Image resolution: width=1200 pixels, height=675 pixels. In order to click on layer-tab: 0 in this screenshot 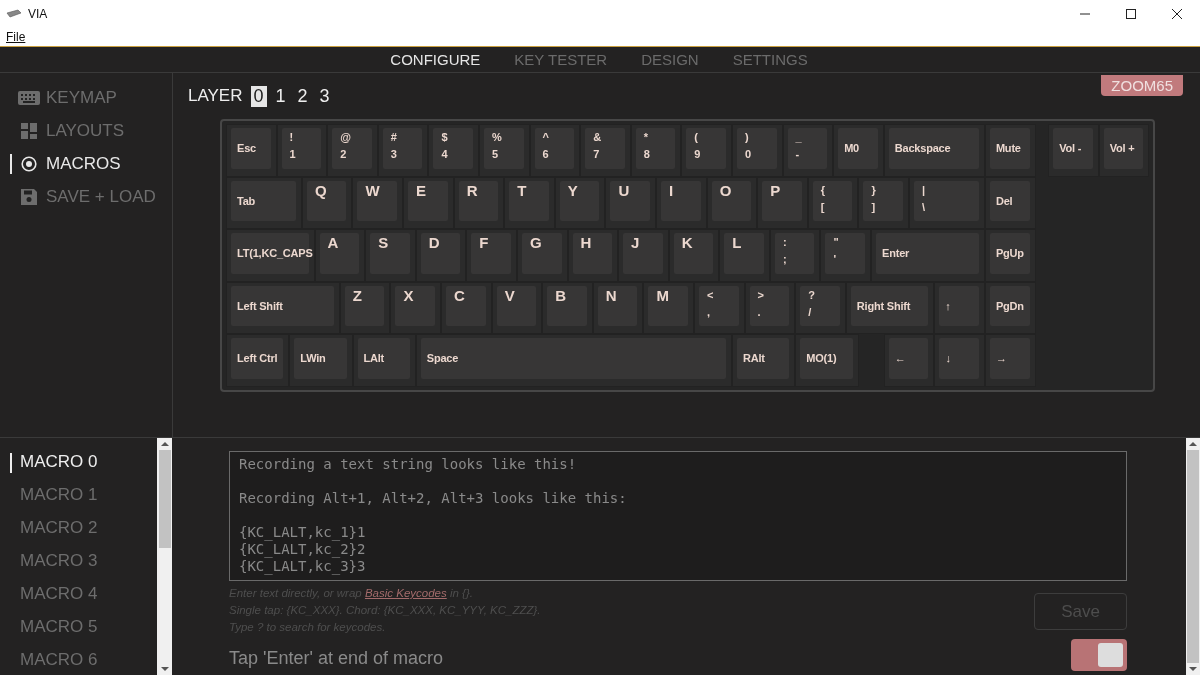, I will do `click(258, 96)`.